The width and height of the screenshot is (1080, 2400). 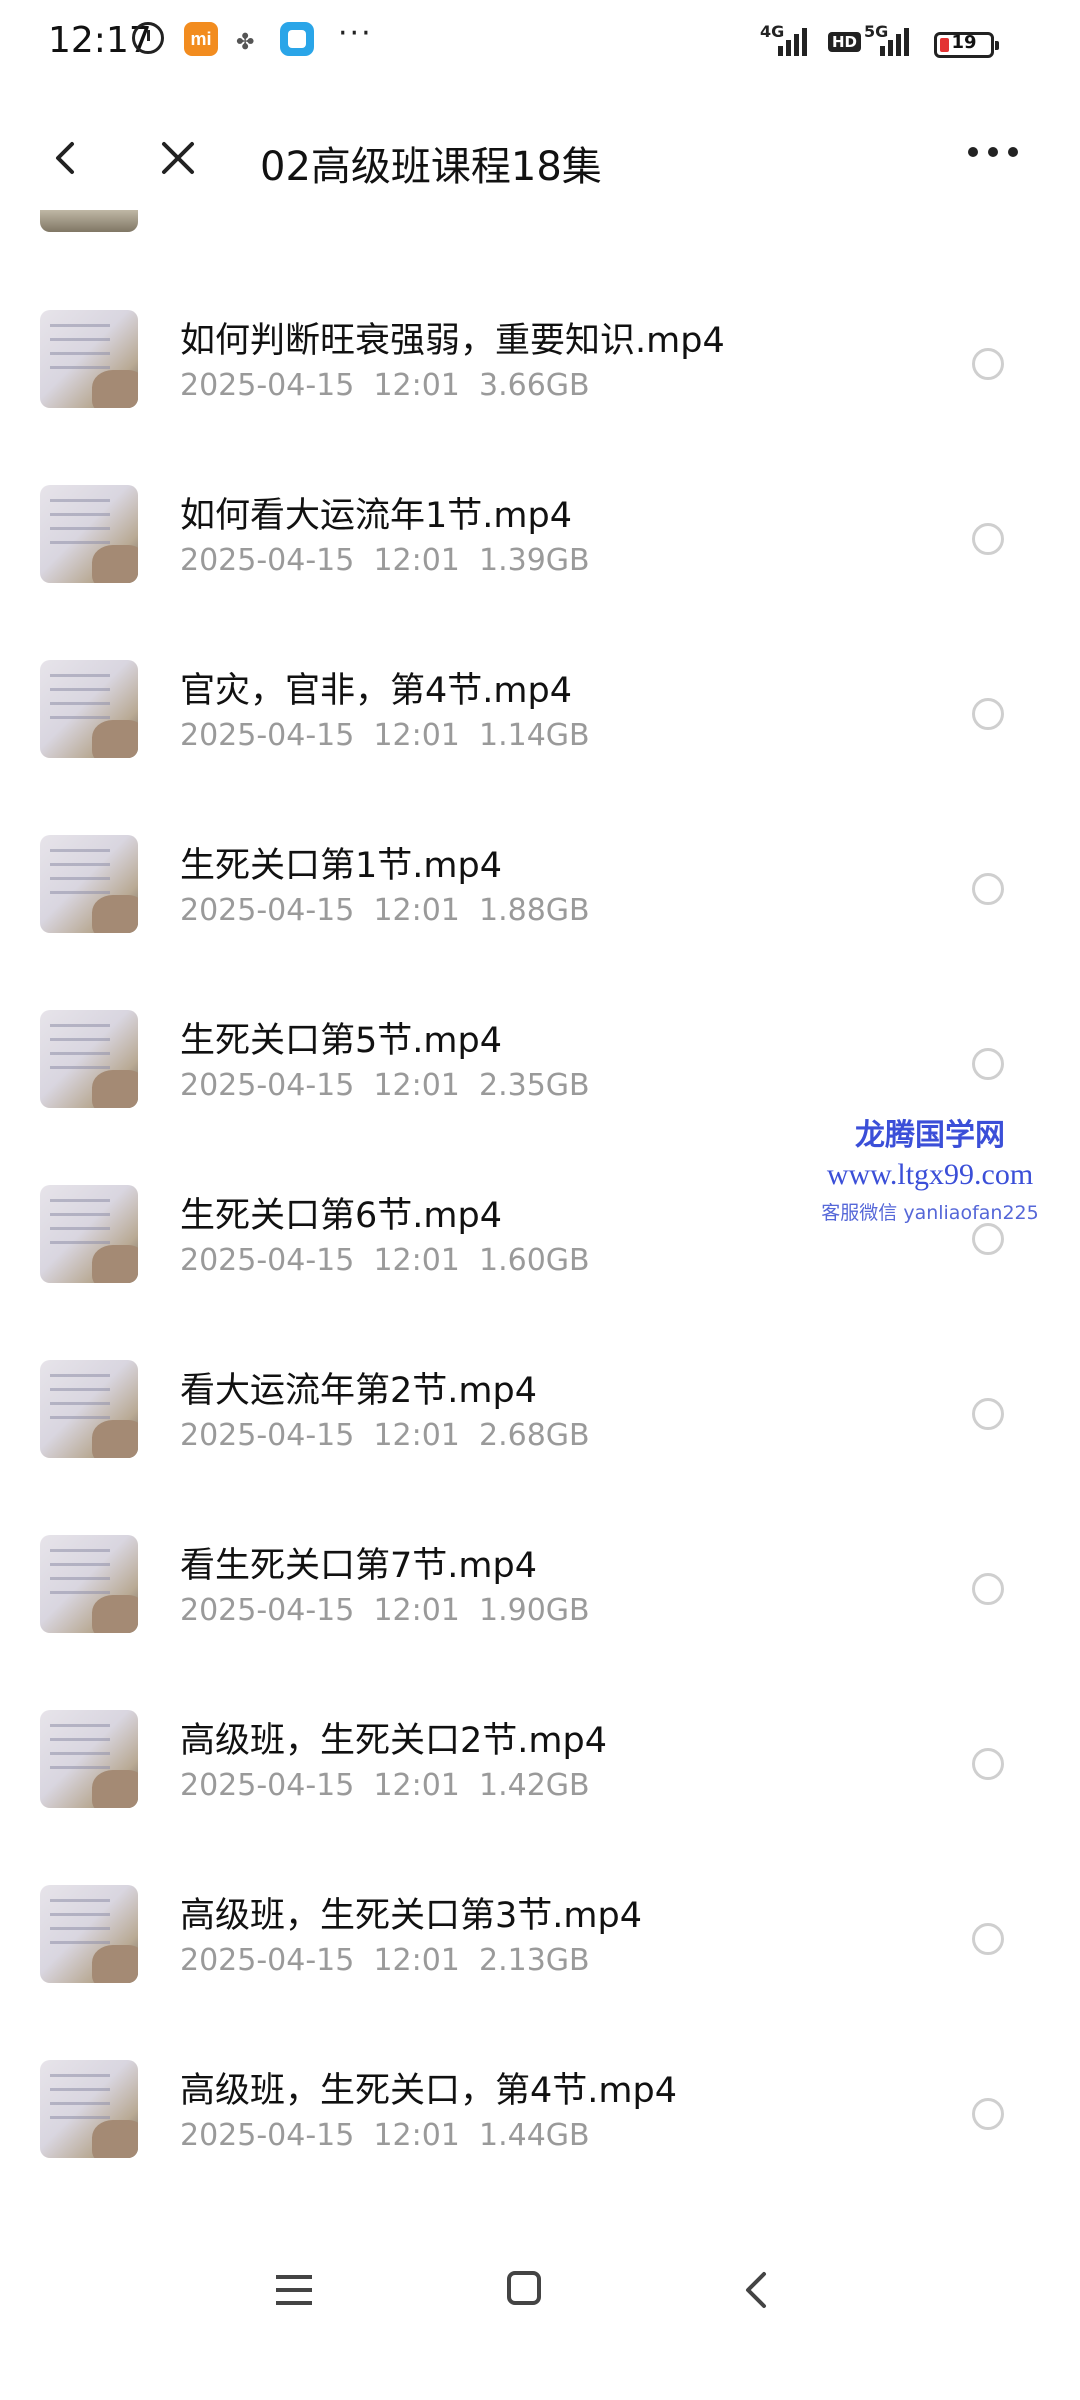 What do you see at coordinates (297, 39) in the screenshot?
I see `blue-app-icon` at bounding box center [297, 39].